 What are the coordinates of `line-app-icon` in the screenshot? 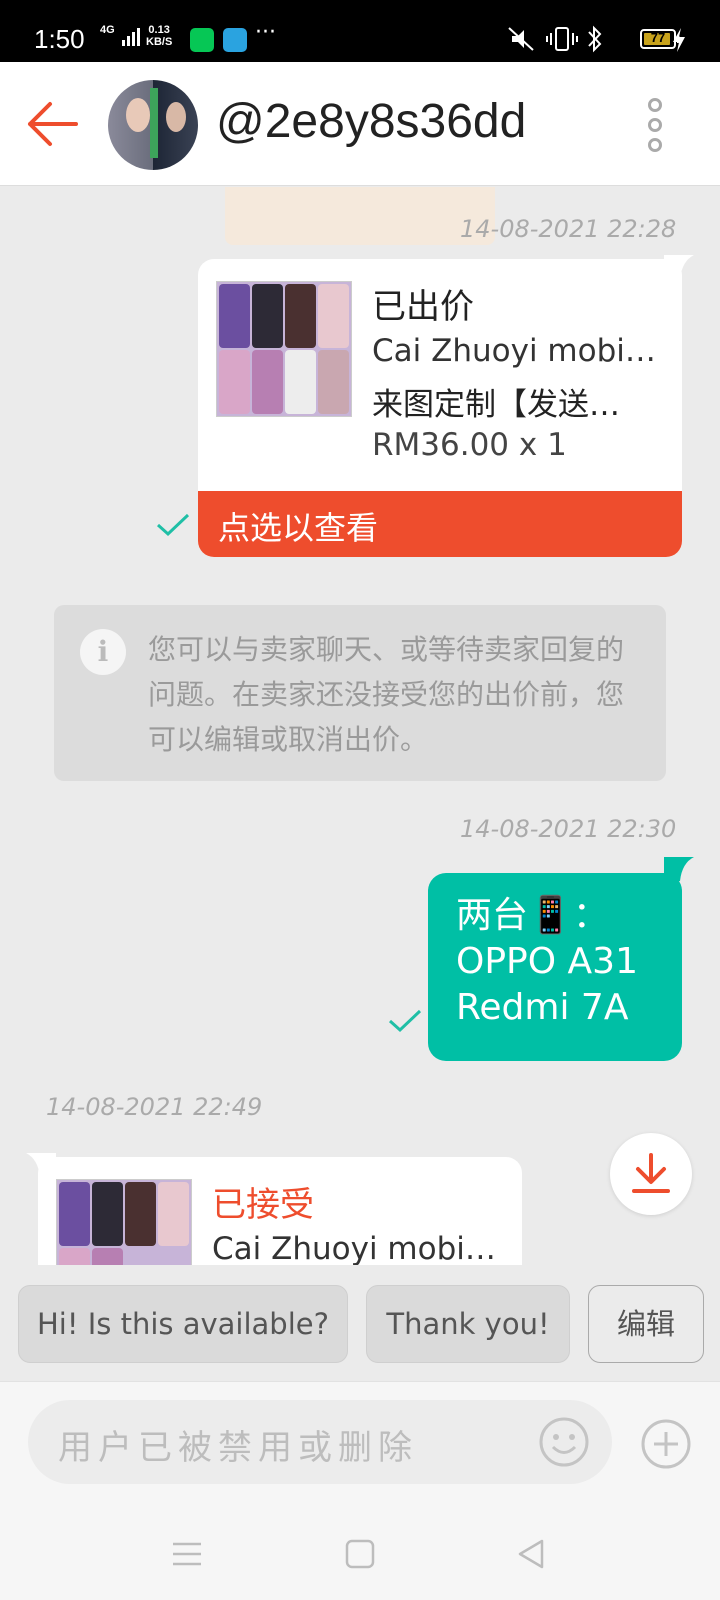 It's located at (202, 40).